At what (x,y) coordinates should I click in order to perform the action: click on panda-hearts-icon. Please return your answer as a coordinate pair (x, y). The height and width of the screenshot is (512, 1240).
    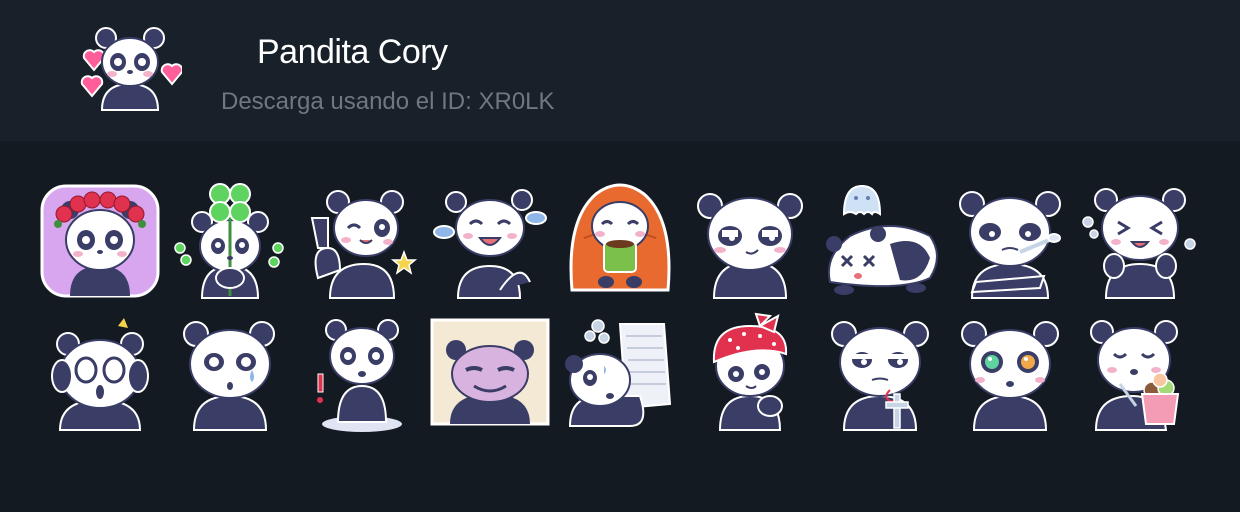
    Looking at the image, I should click on (132, 69).